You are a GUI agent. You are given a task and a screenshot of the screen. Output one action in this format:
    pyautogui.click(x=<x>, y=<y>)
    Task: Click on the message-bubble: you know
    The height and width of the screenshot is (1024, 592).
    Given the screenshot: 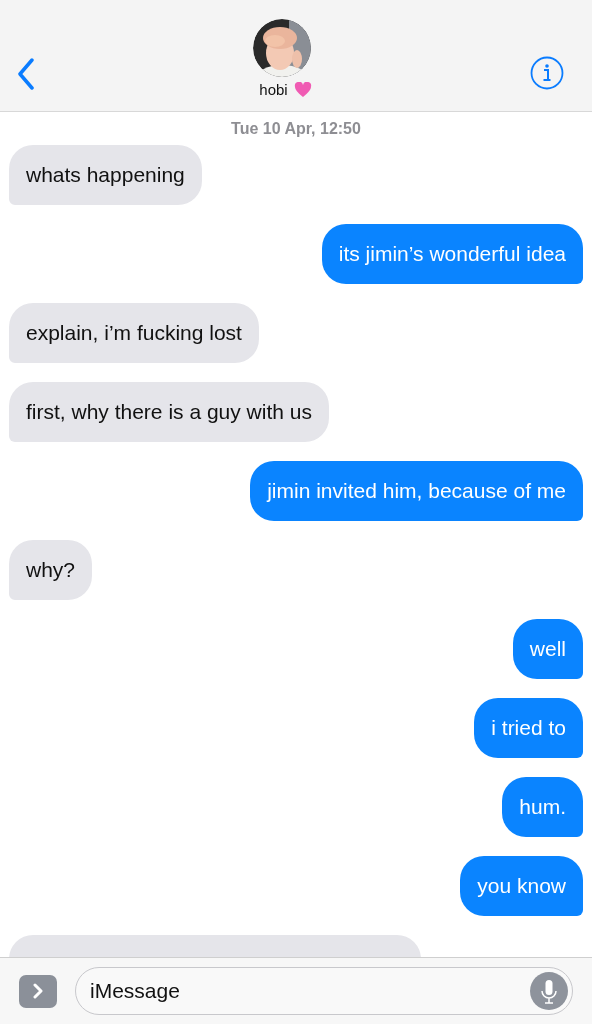 What is the action you would take?
    pyautogui.click(x=521, y=886)
    